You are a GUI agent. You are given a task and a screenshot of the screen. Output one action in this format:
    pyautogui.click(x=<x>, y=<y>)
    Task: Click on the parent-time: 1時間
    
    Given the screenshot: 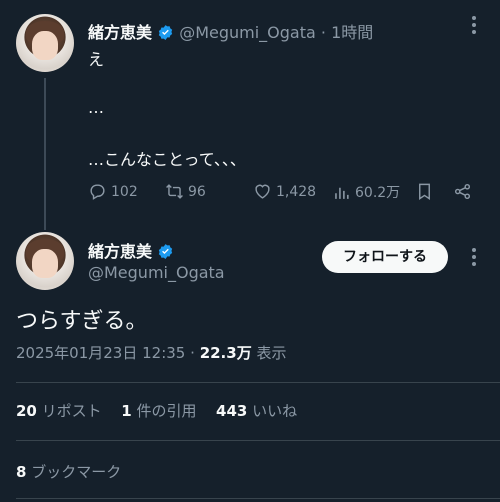 What is the action you would take?
    pyautogui.click(x=352, y=32)
    